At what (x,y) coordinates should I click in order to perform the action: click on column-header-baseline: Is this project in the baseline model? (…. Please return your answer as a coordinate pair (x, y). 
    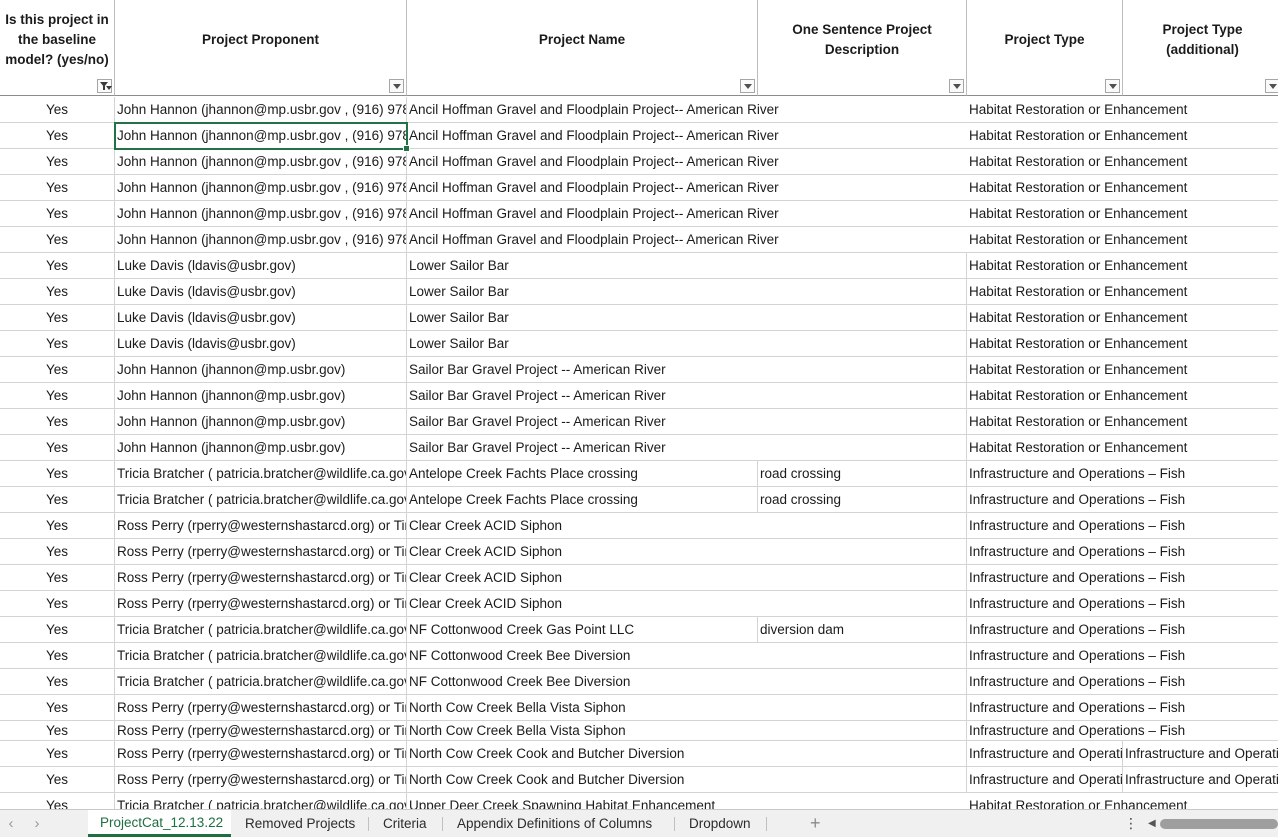
    Looking at the image, I should click on (57, 48).